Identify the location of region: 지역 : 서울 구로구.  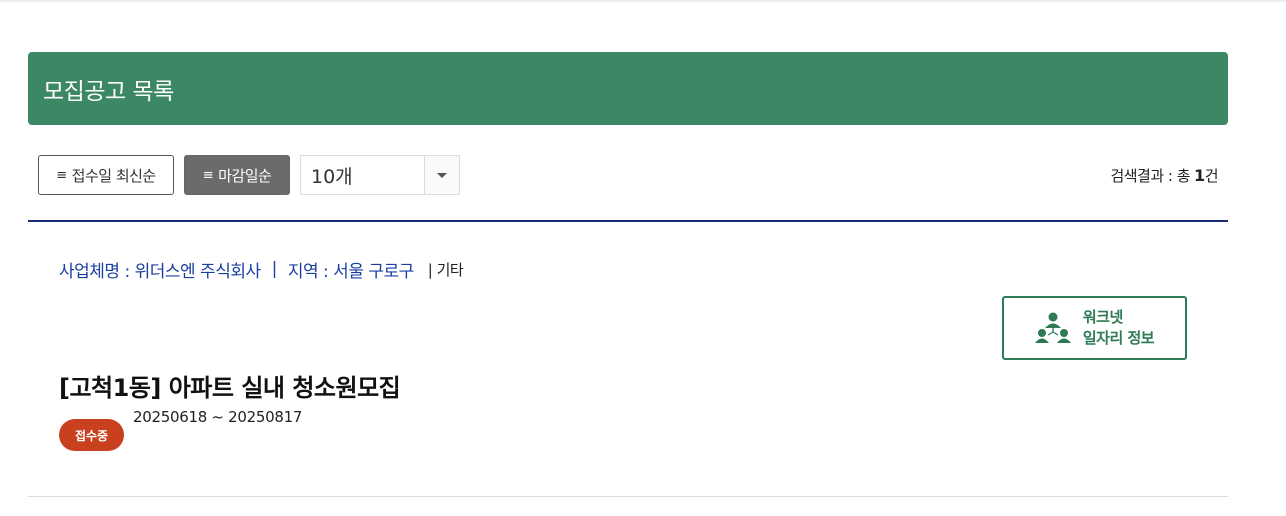
(350, 271).